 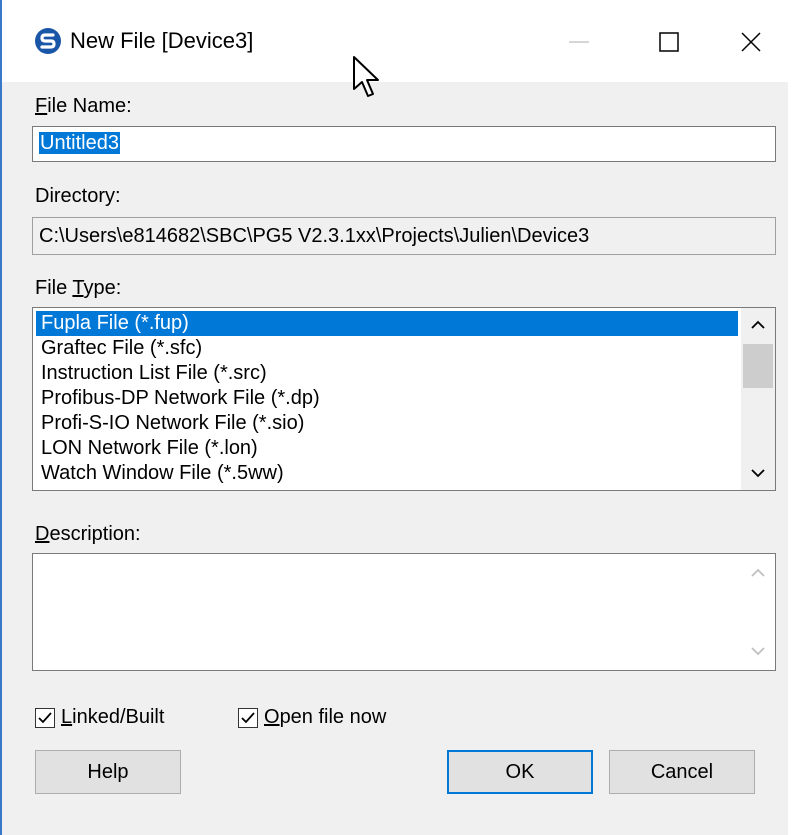 What do you see at coordinates (78, 196) in the screenshot?
I see `directory-label: Directory:` at bounding box center [78, 196].